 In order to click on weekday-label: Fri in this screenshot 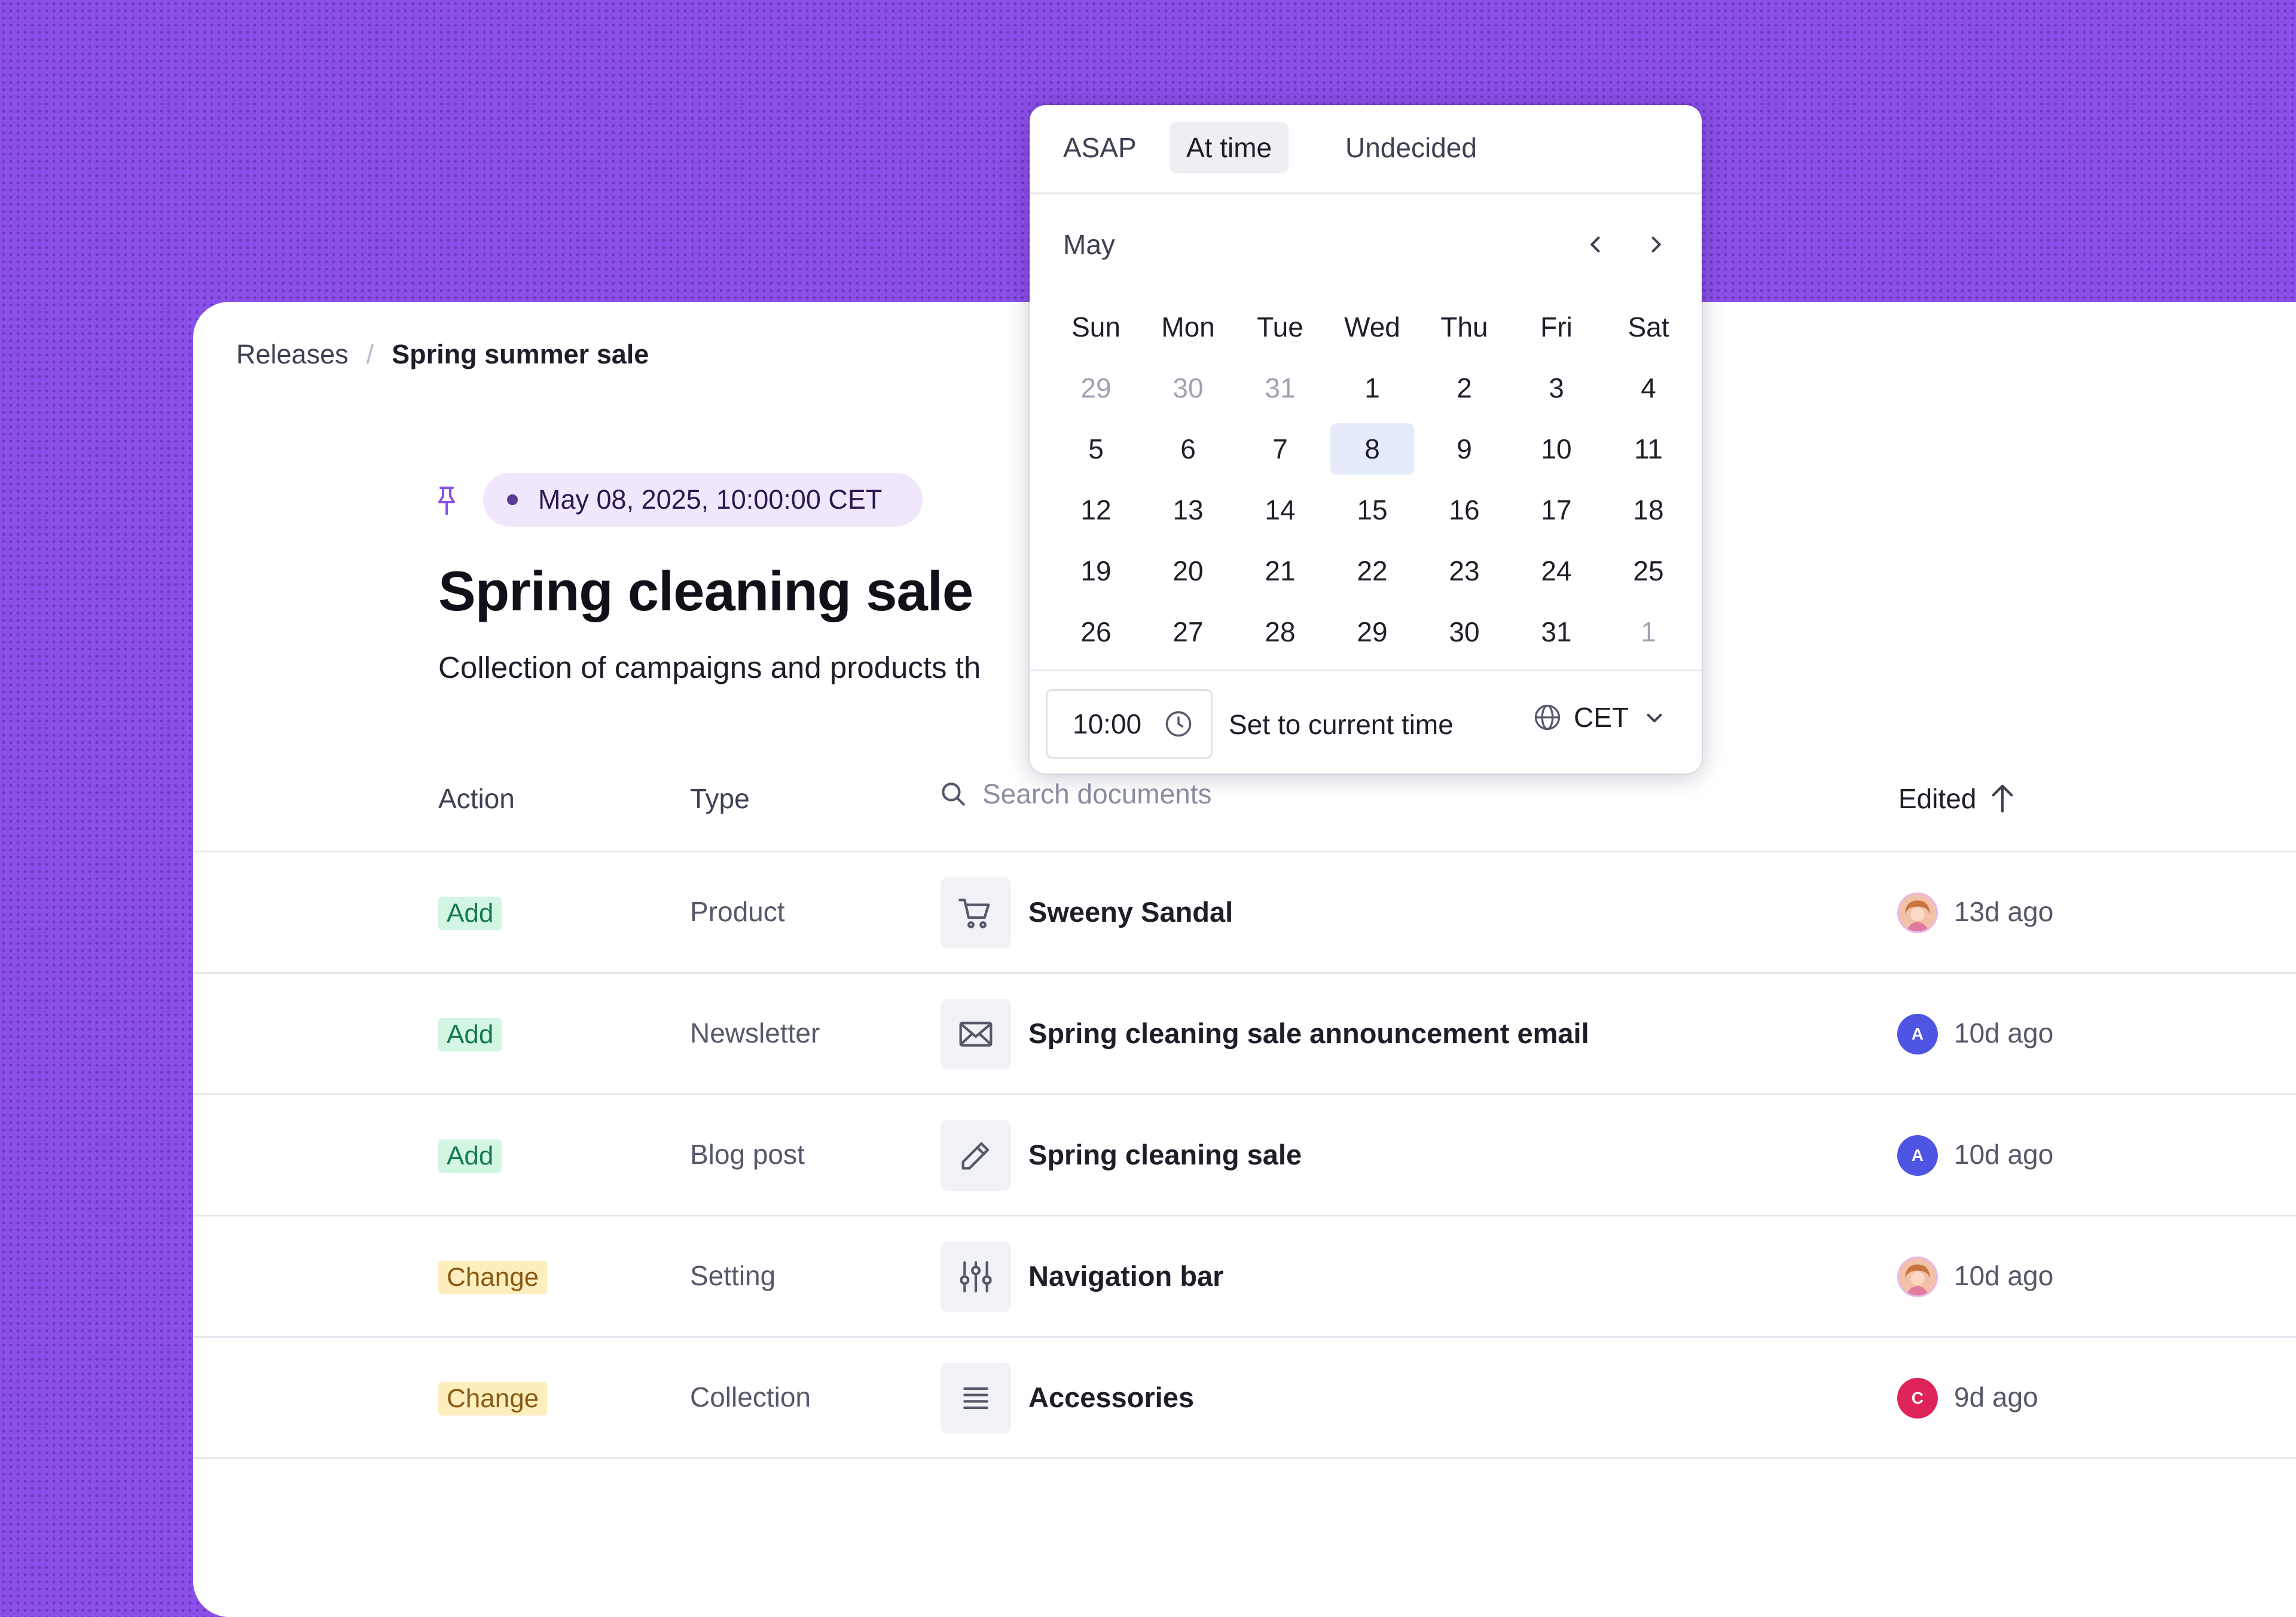, I will do `click(1556, 327)`.